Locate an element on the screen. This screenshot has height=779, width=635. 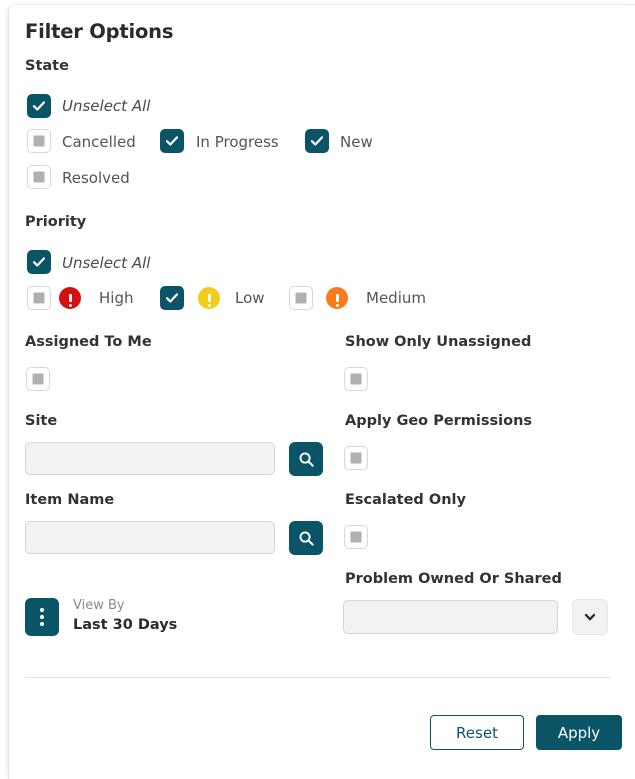
state-label-new: New is located at coordinates (356, 142).